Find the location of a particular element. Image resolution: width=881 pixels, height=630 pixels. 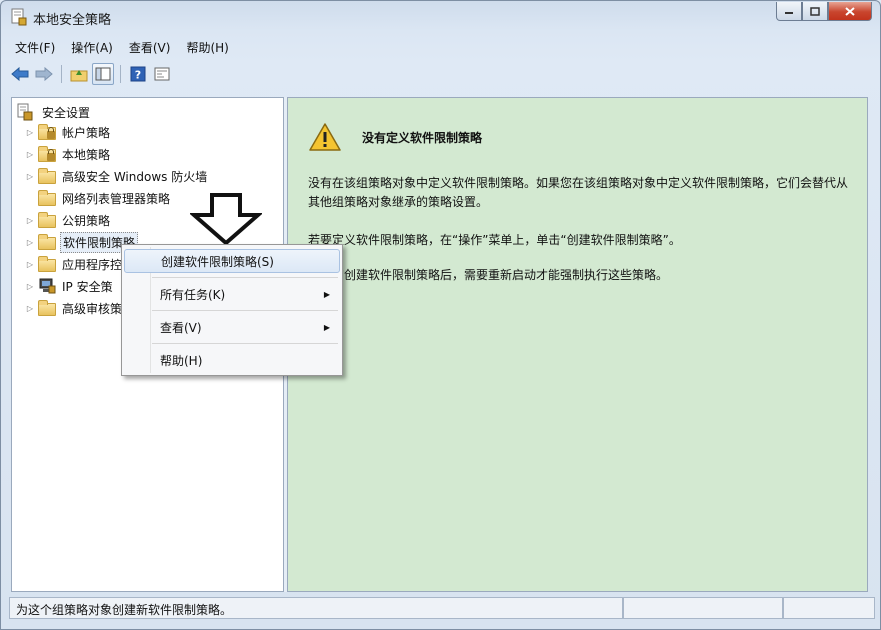

toolbar: ? is located at coordinates (441, 74).